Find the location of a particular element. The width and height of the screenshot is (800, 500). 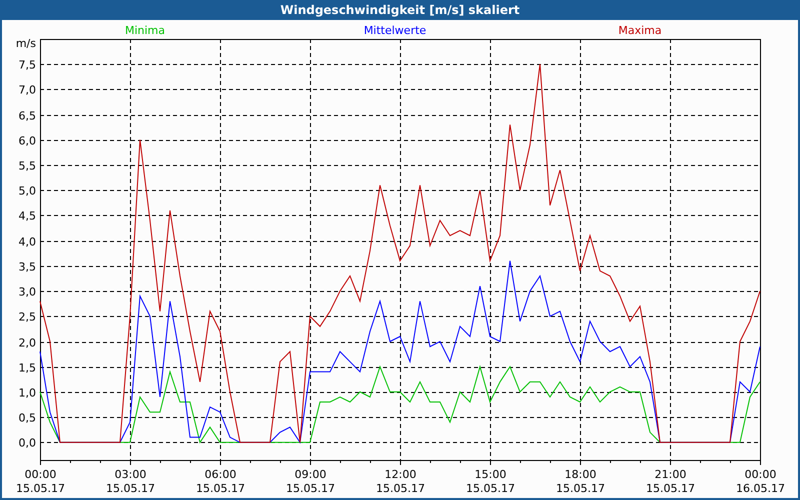

x-tick-label: 18:00 15.05.17 is located at coordinates (580, 481).